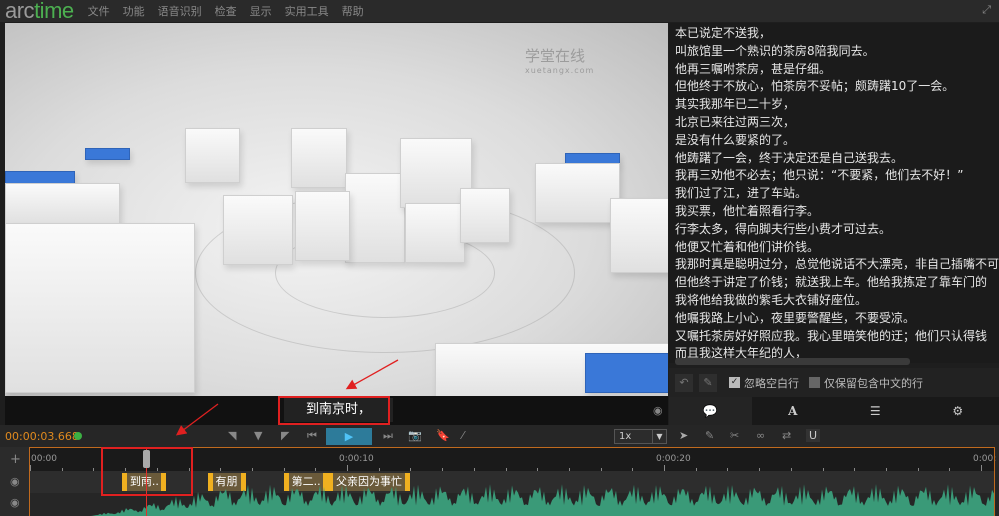 The image size is (999, 516). Describe the element at coordinates (388, 436) in the screenshot. I see `skip-forward-icon: ⏭` at that location.